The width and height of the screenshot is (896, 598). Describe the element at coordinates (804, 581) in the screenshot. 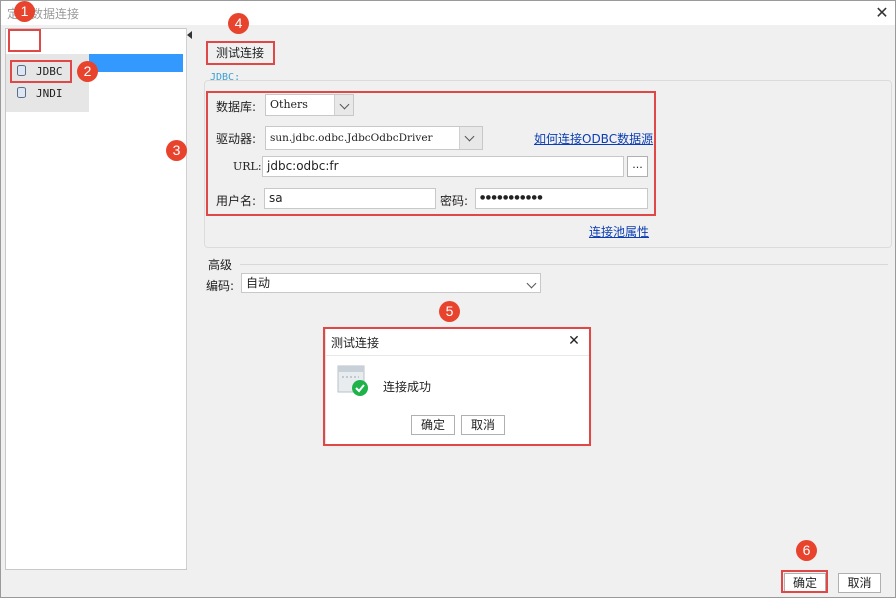

I see `annotation-box-ok` at that location.